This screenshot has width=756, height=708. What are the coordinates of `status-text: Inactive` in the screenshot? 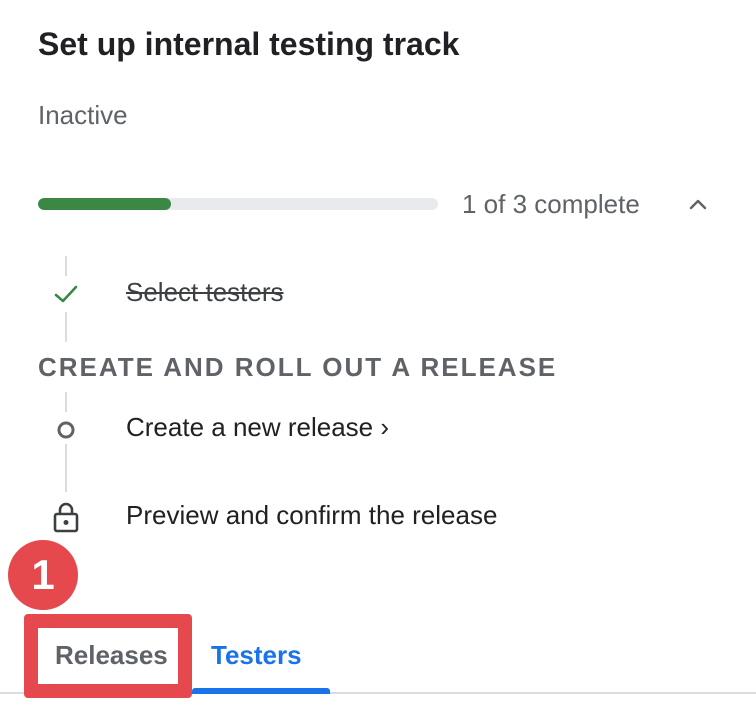 It's located at (83, 115).